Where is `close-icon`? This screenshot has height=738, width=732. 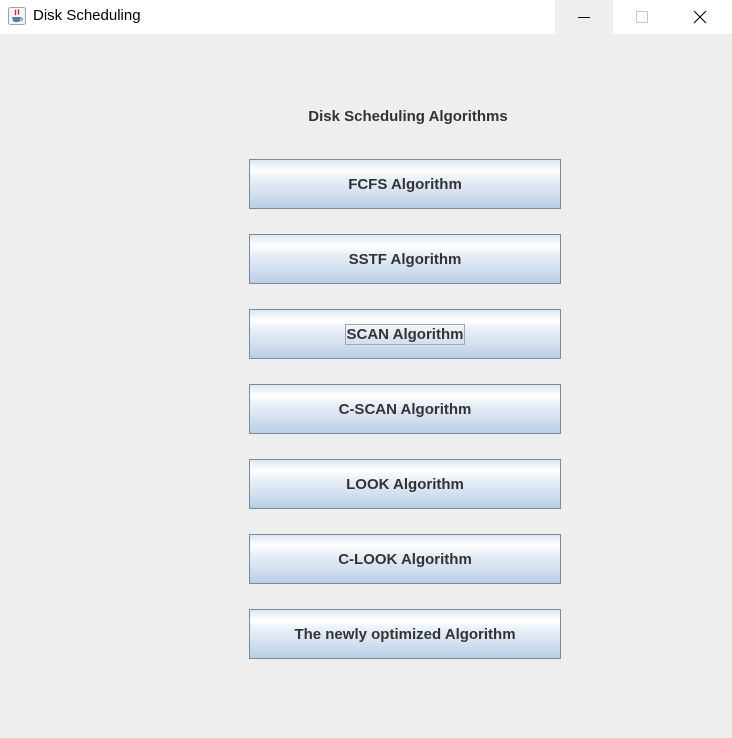
close-icon is located at coordinates (700, 17).